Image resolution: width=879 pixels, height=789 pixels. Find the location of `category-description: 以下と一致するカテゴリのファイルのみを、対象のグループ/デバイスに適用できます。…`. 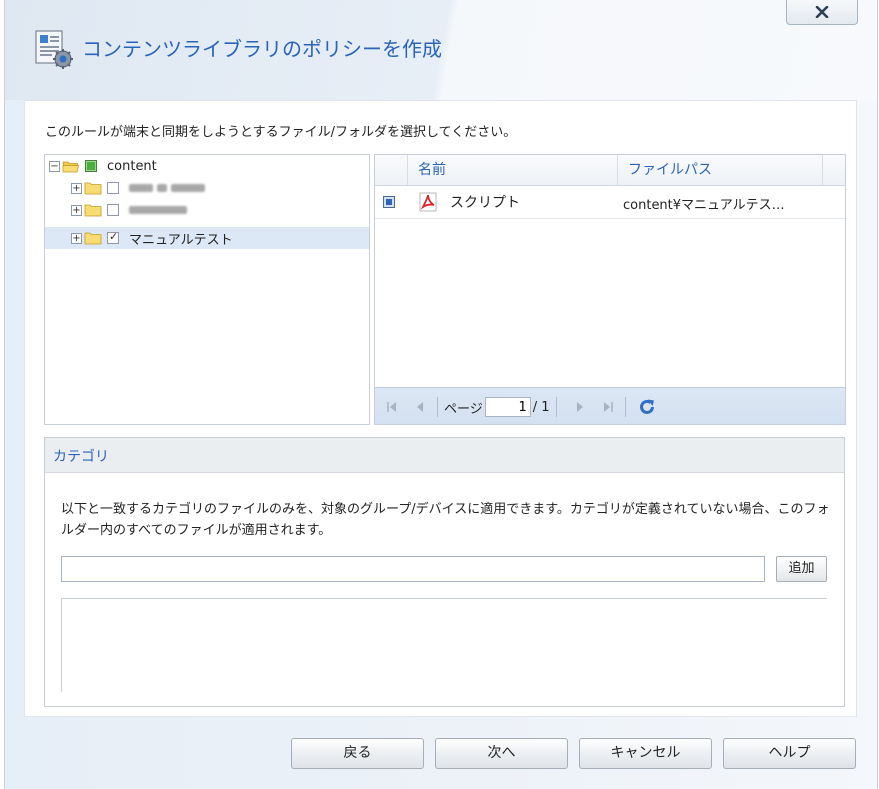

category-description: 以下と一致するカテゴリのファイルのみを、対象のグループ/デバイスに適用できます。… is located at coordinates (445, 520).